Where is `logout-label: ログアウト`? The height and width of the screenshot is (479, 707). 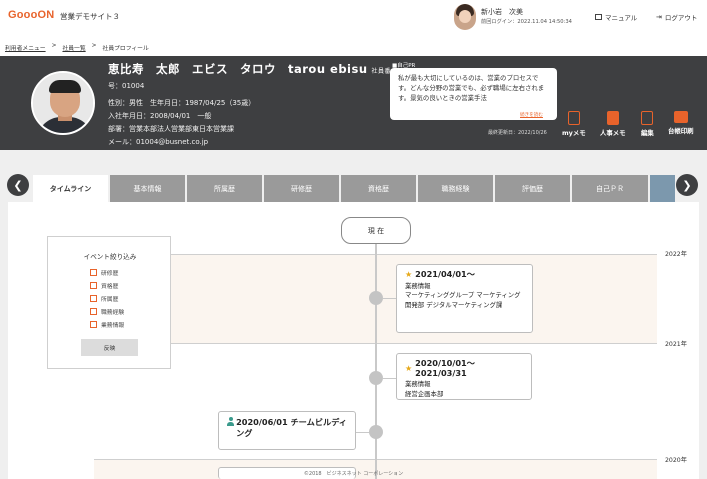 logout-label: ログアウト is located at coordinates (681, 18).